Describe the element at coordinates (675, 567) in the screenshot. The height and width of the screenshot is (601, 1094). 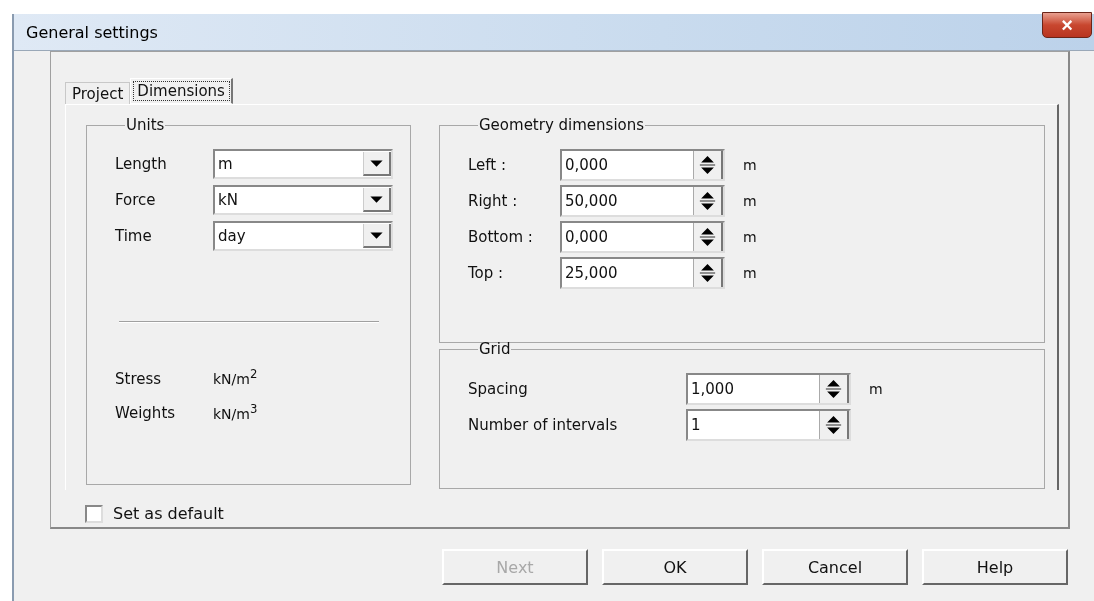
I see `dialog-button: OK` at that location.